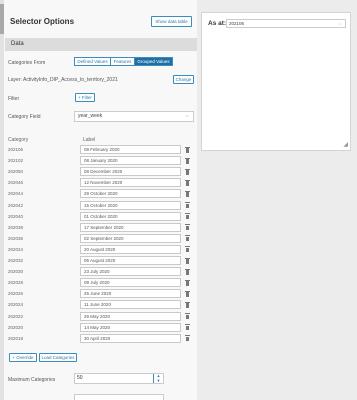  What do you see at coordinates (16, 161) in the screenshot?
I see `row-category: 202102` at bounding box center [16, 161].